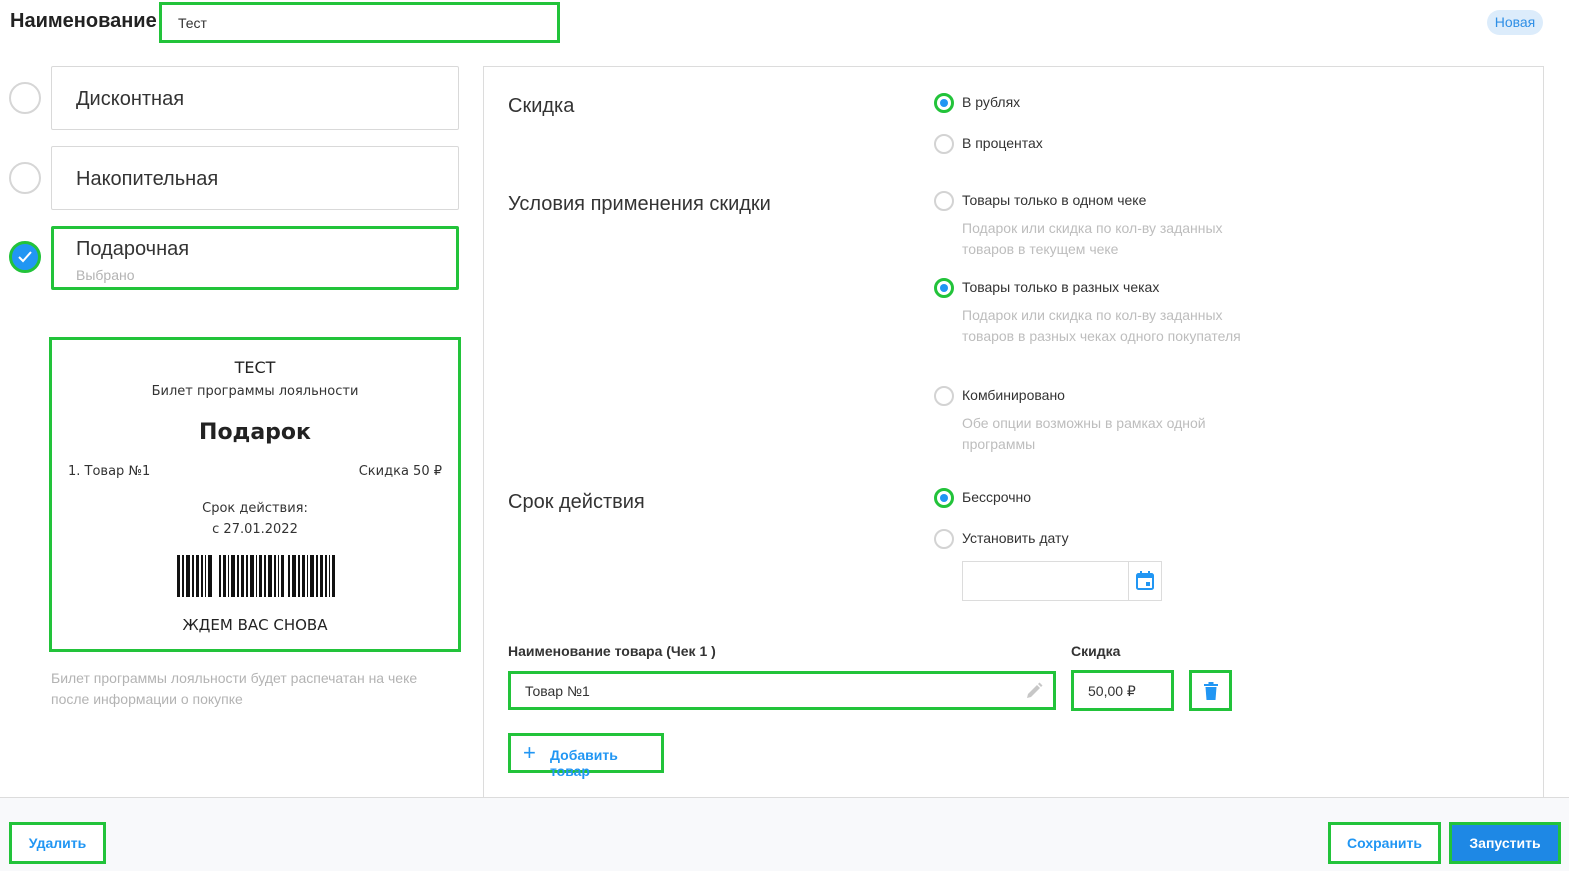 This screenshot has height=871, width=1569. What do you see at coordinates (130, 99) in the screenshot?
I see `type-card-title: Дисконтная` at bounding box center [130, 99].